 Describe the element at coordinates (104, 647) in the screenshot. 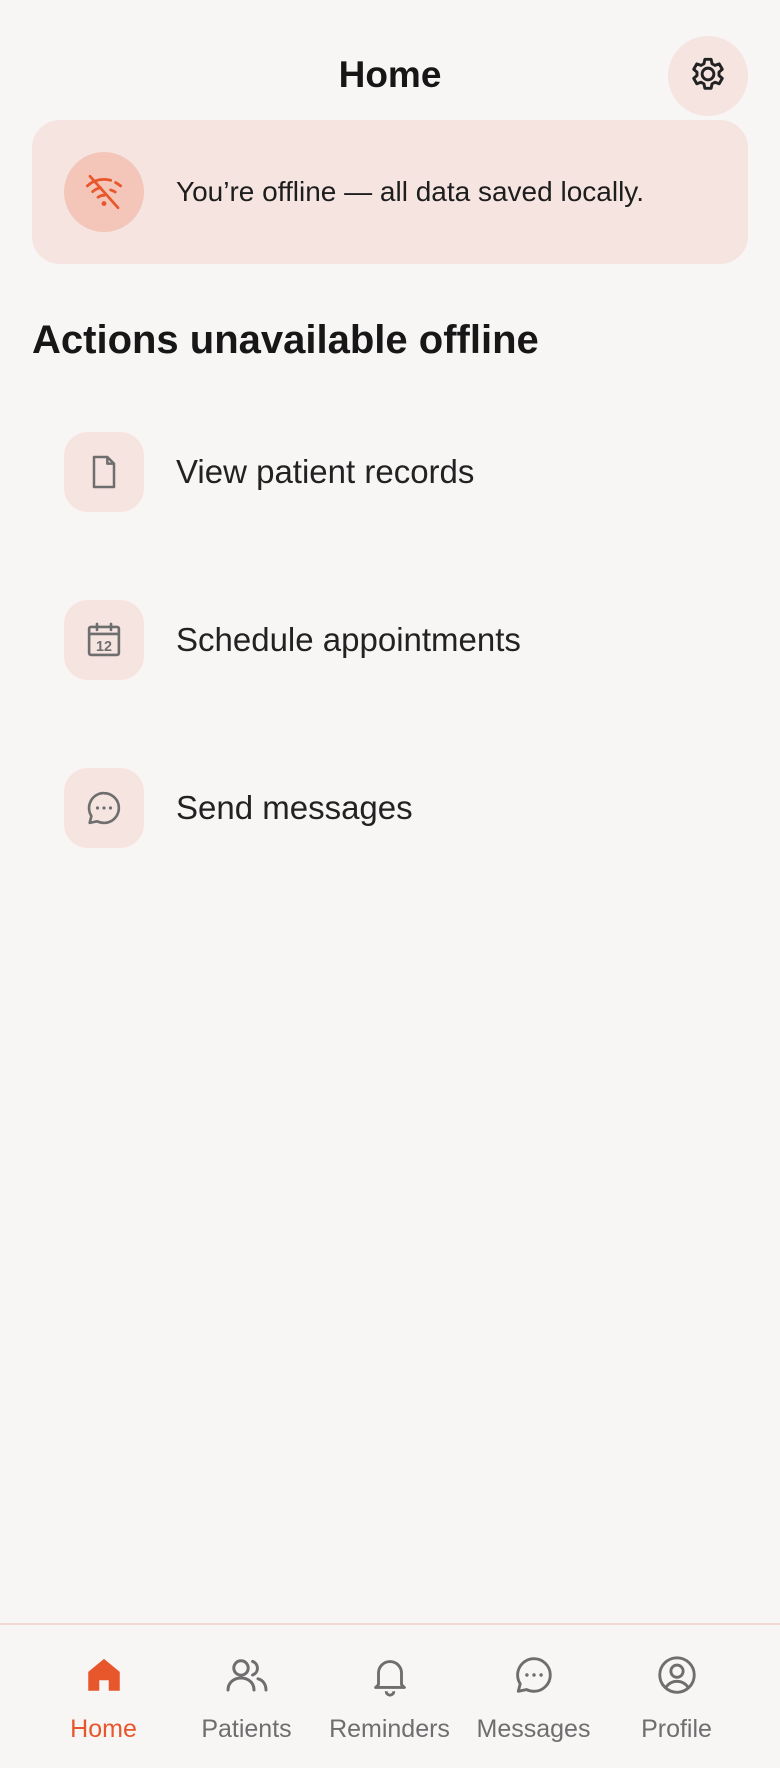

I see `calendar-day-text: 12` at that location.